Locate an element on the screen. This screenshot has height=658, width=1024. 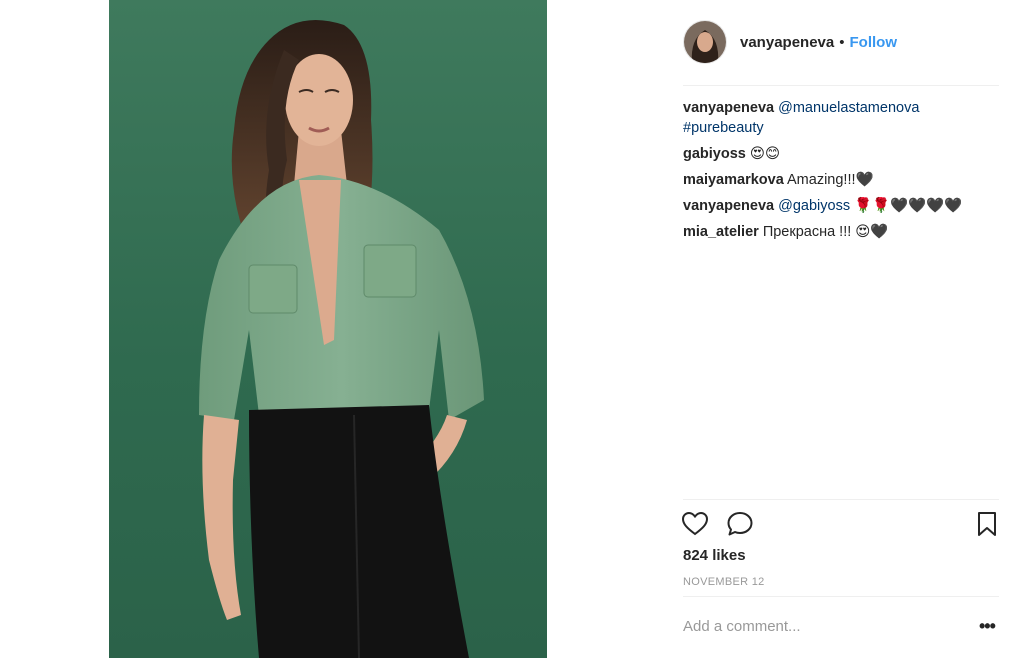
speech-bubble-icon is located at coordinates (740, 524).